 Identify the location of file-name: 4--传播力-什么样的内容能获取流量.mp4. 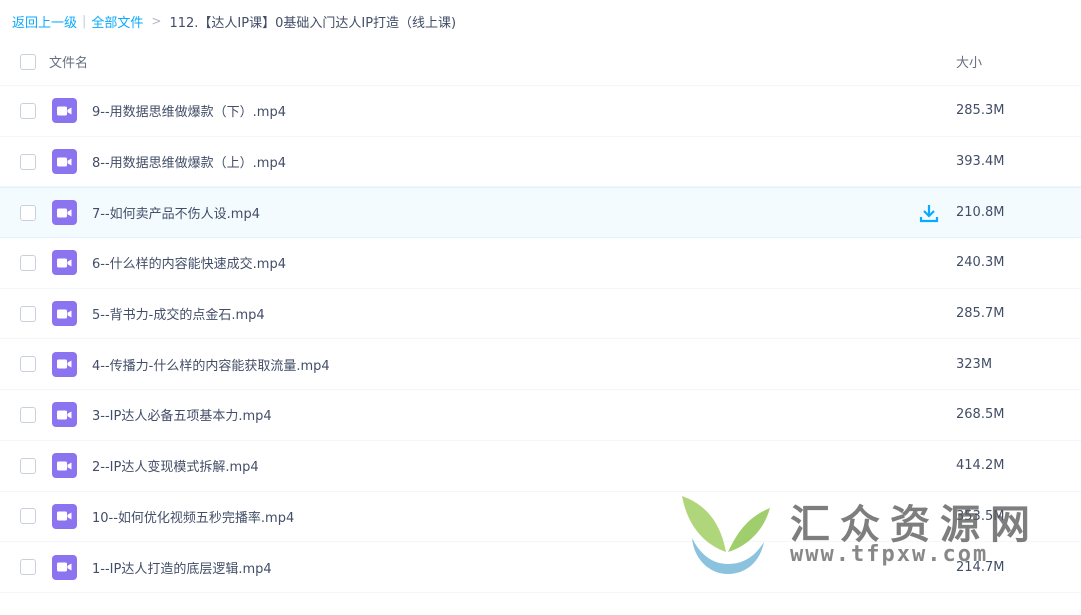
(211, 364).